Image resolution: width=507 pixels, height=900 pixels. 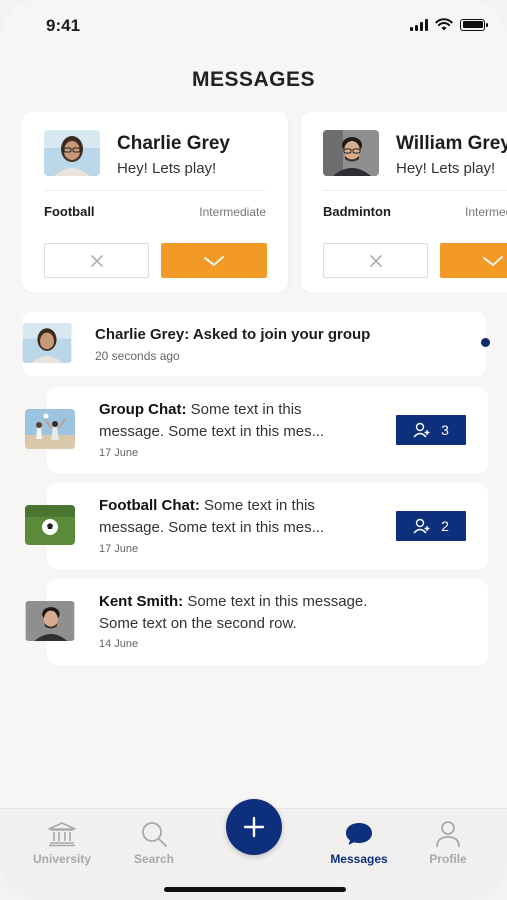 I want to click on tab-messages: Messages, so click(x=359, y=842).